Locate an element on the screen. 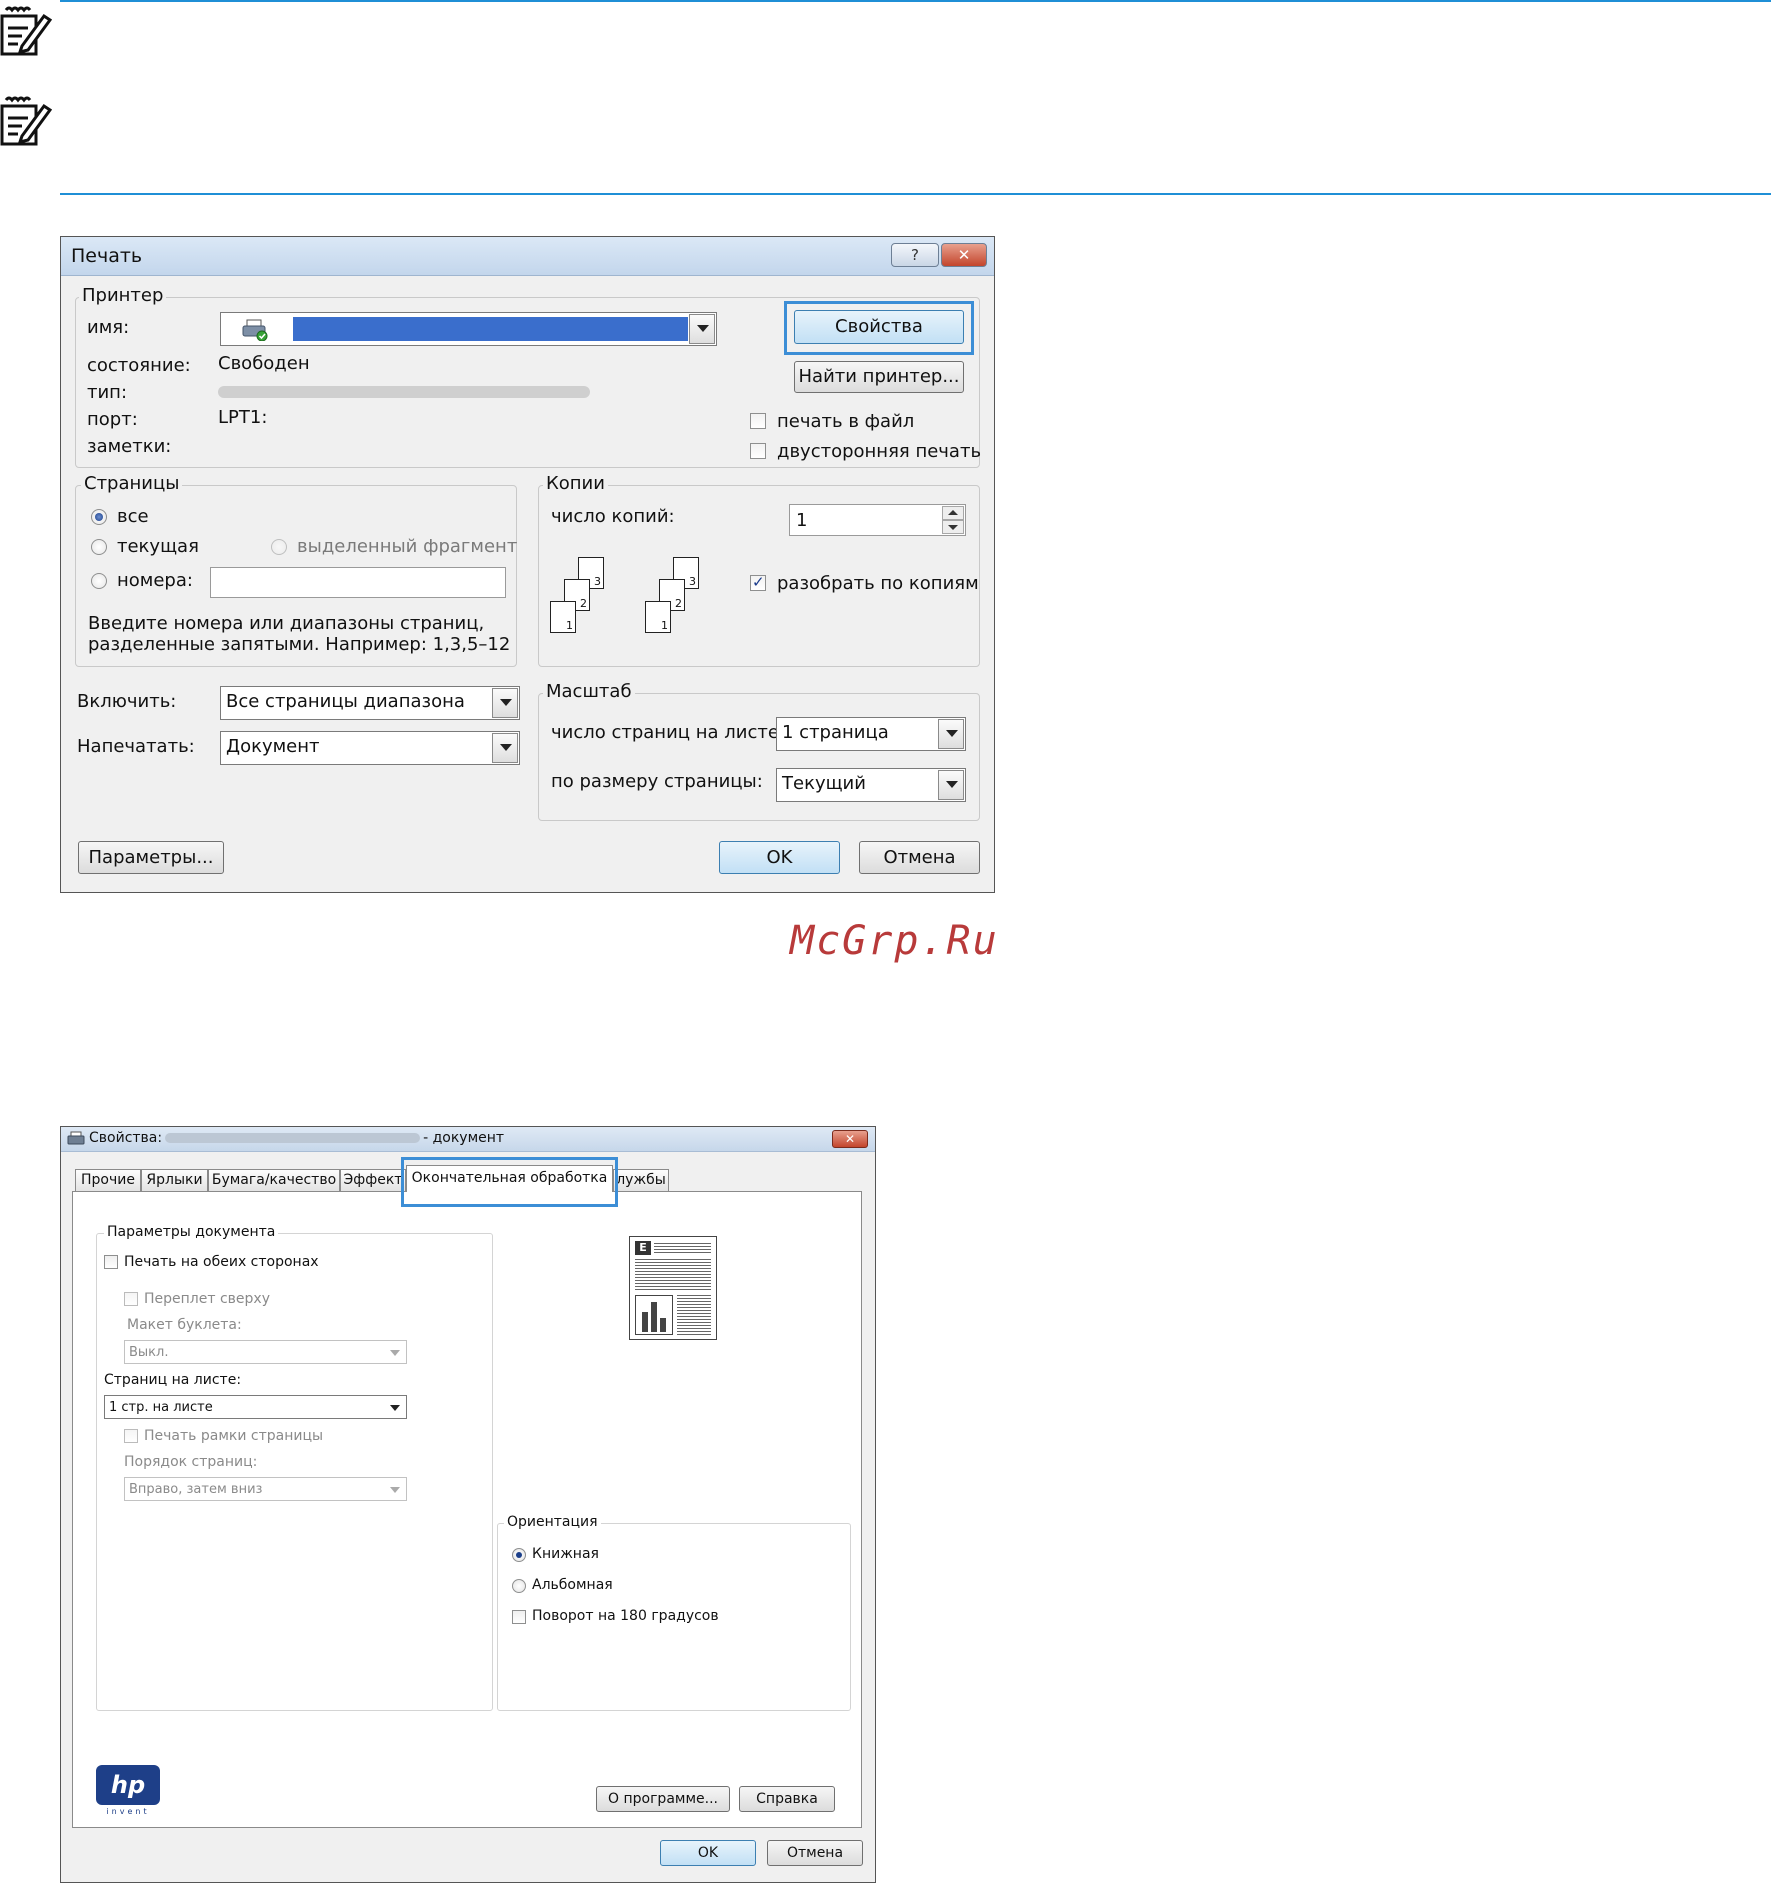 This screenshot has width=1771, height=1883. close-icon: ✕ is located at coordinates (850, 1139).